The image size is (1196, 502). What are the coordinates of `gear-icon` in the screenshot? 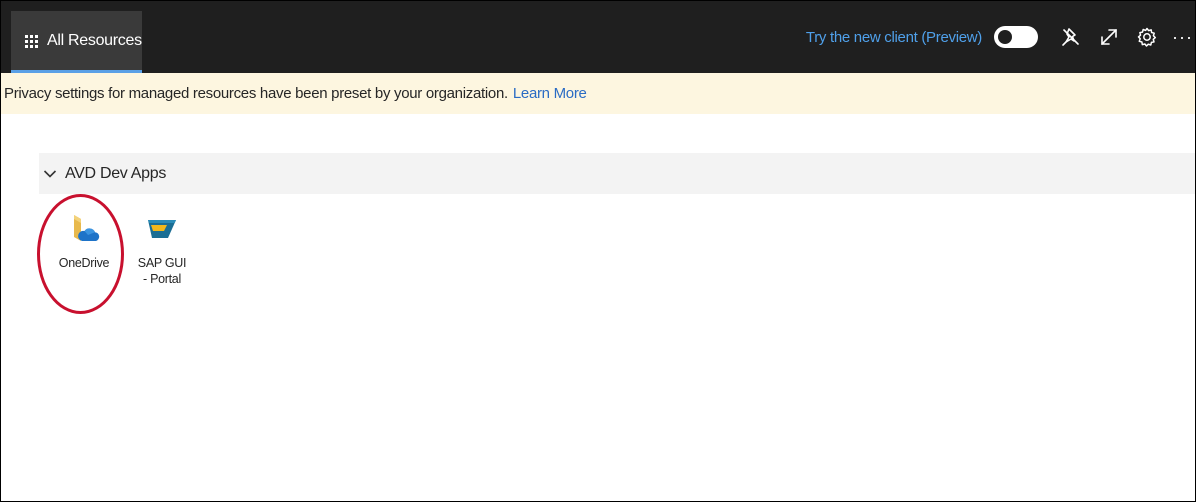 It's located at (1147, 37).